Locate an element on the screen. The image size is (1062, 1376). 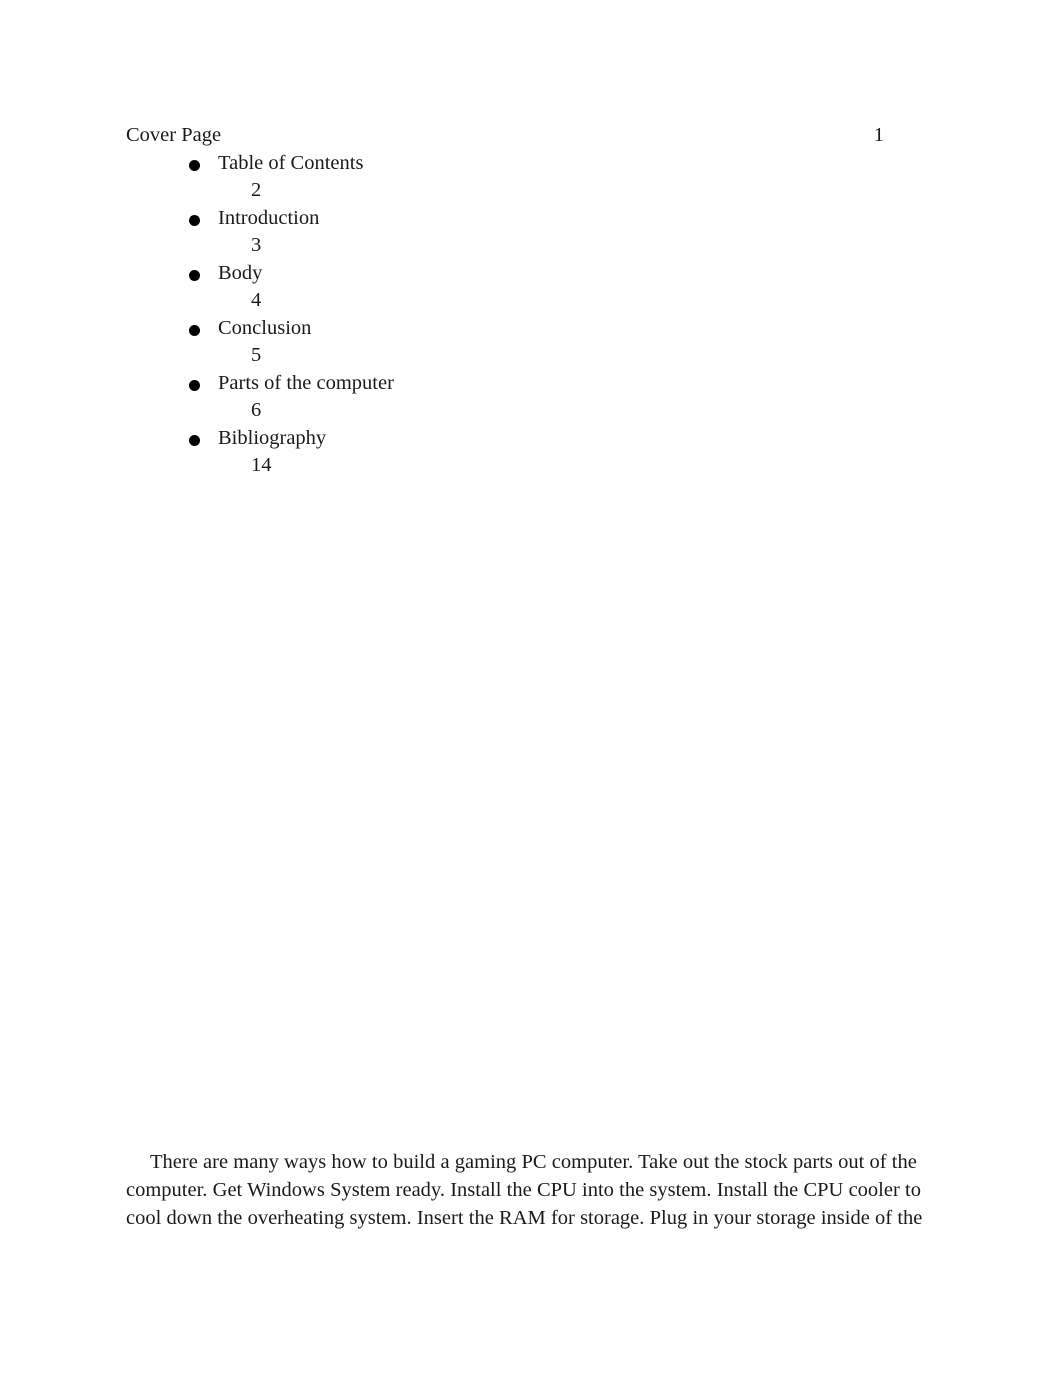
toc-entry: Parts of the computer 6 is located at coordinates (531, 397).